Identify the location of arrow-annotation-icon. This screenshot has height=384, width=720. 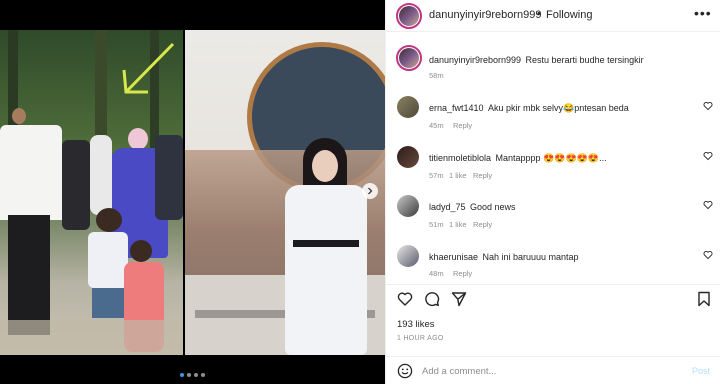
(148, 68).